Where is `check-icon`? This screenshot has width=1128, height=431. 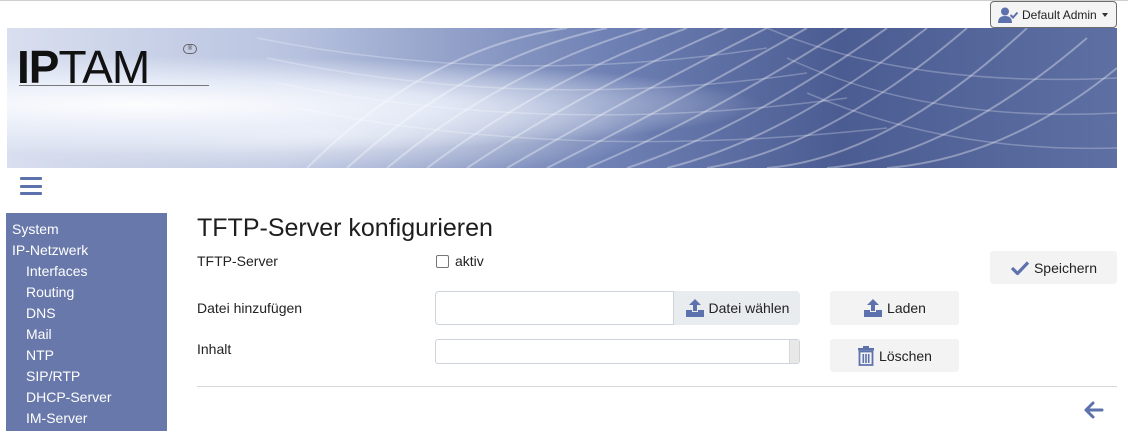 check-icon is located at coordinates (1020, 267).